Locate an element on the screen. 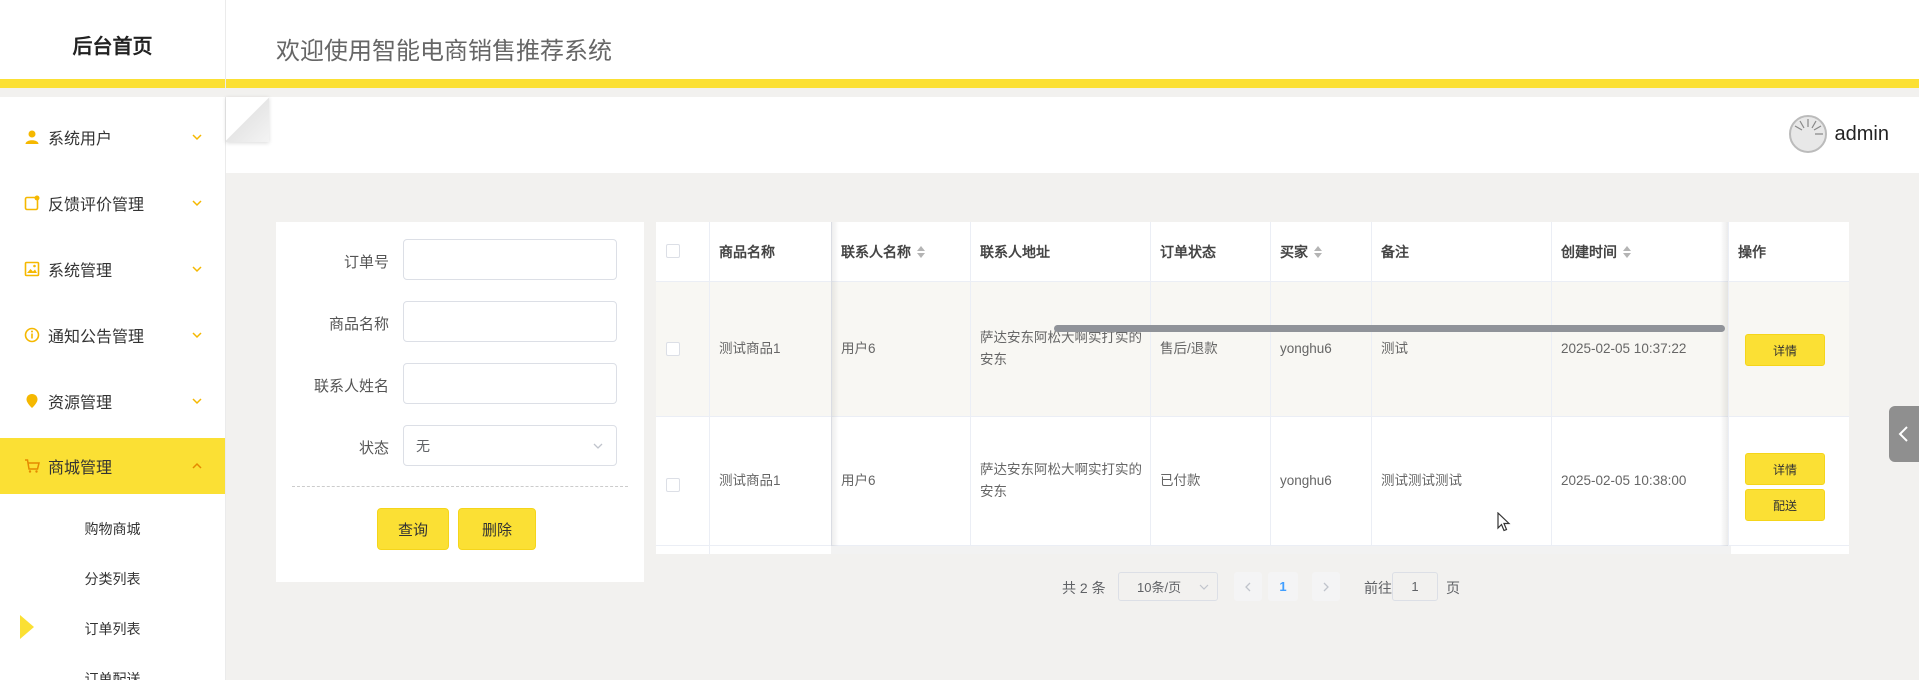 The width and height of the screenshot is (1919, 680). side-collapse-tab is located at coordinates (1904, 434).